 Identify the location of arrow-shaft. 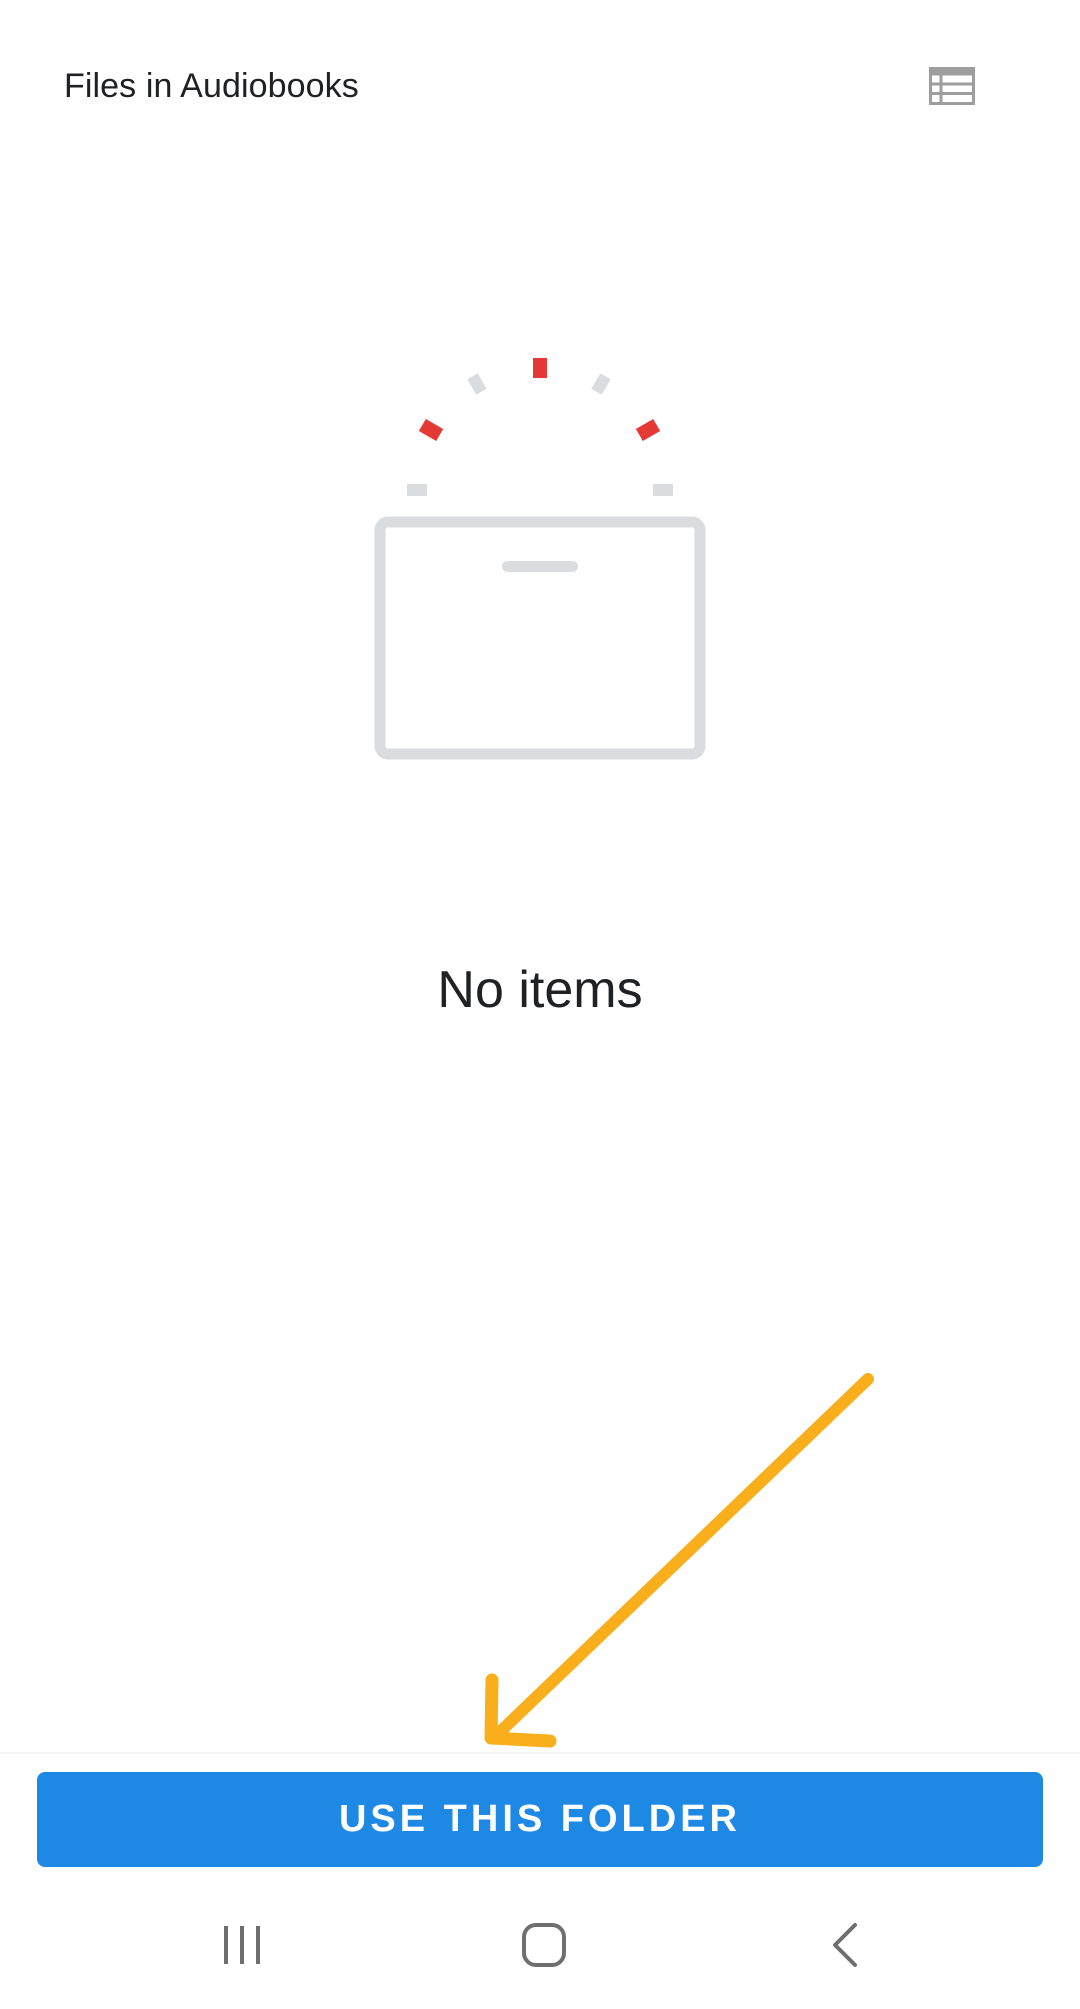
(685, 1554).